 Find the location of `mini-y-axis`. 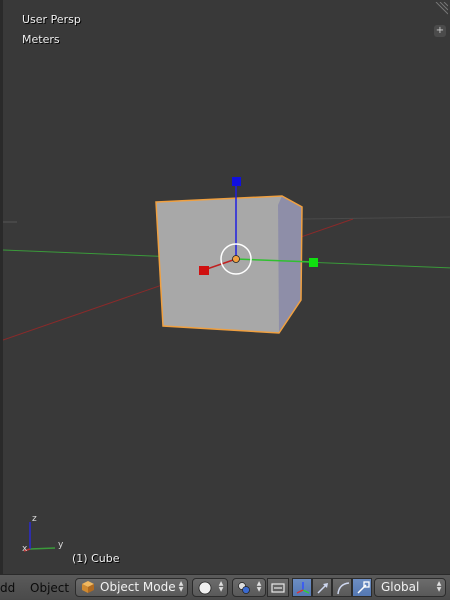

mini-y-axis is located at coordinates (42, 548).